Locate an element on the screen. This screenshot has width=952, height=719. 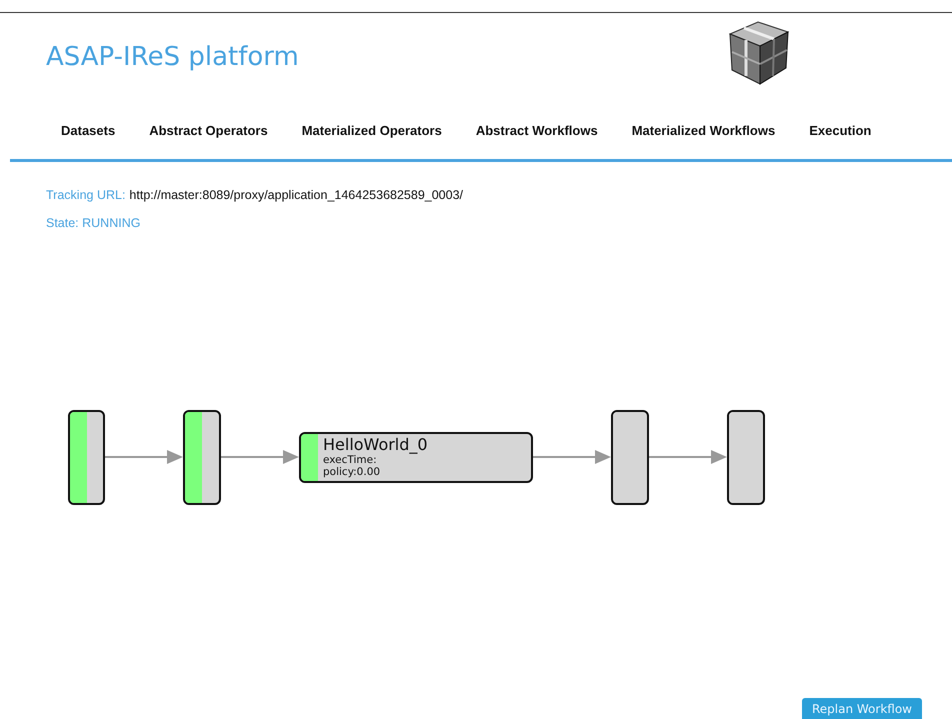
policy-text: policy:0.00 is located at coordinates (352, 472).